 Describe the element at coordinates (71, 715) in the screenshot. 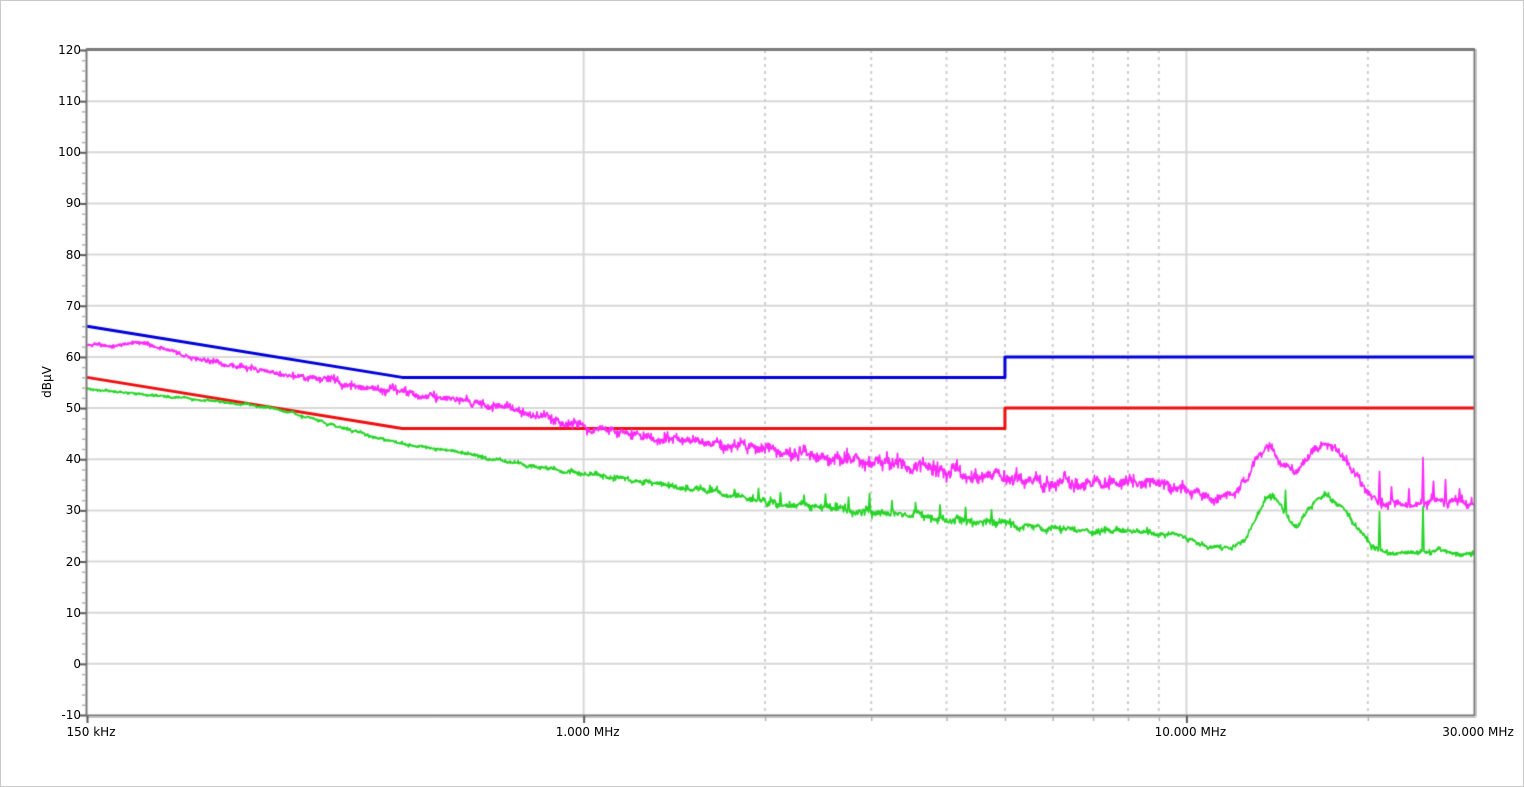

I see `y-tick-label--10: -10` at that location.